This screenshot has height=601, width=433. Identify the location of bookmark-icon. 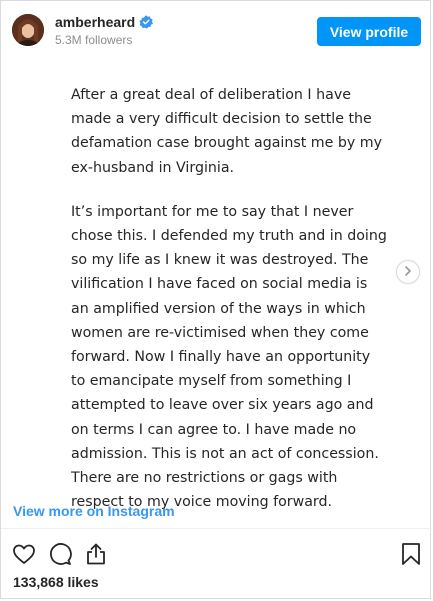
(411, 554).